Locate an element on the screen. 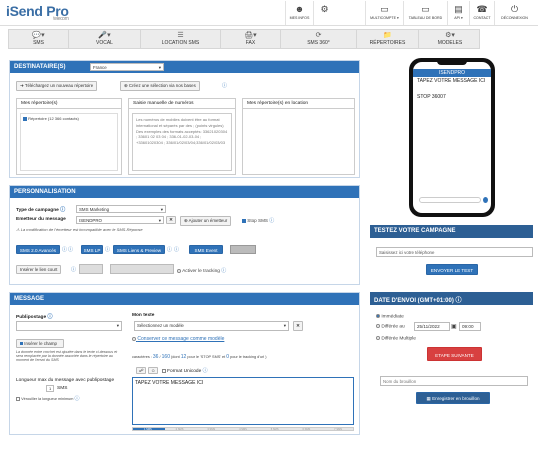 This screenshot has width=538, height=450. top-dashboard-button: ▭ TABLEAU DE BORD is located at coordinates (425, 13).